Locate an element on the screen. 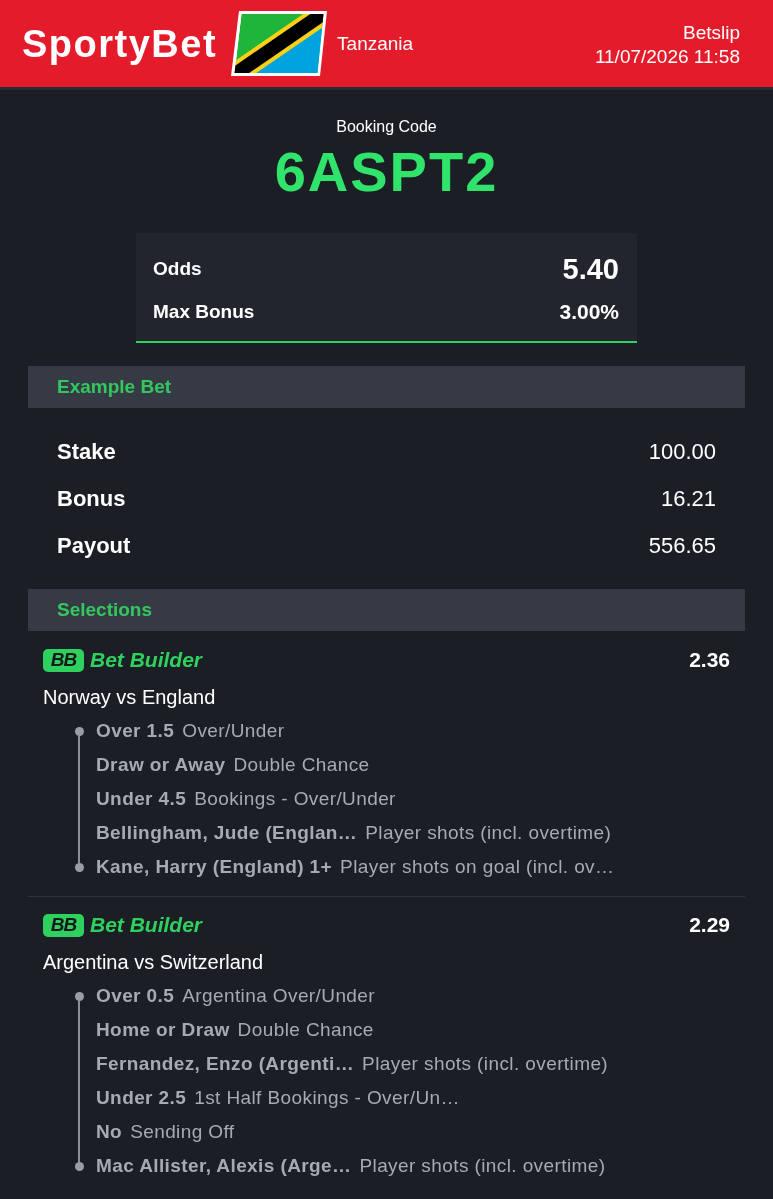 This screenshot has height=1199, width=773. flag-icon is located at coordinates (279, 43).